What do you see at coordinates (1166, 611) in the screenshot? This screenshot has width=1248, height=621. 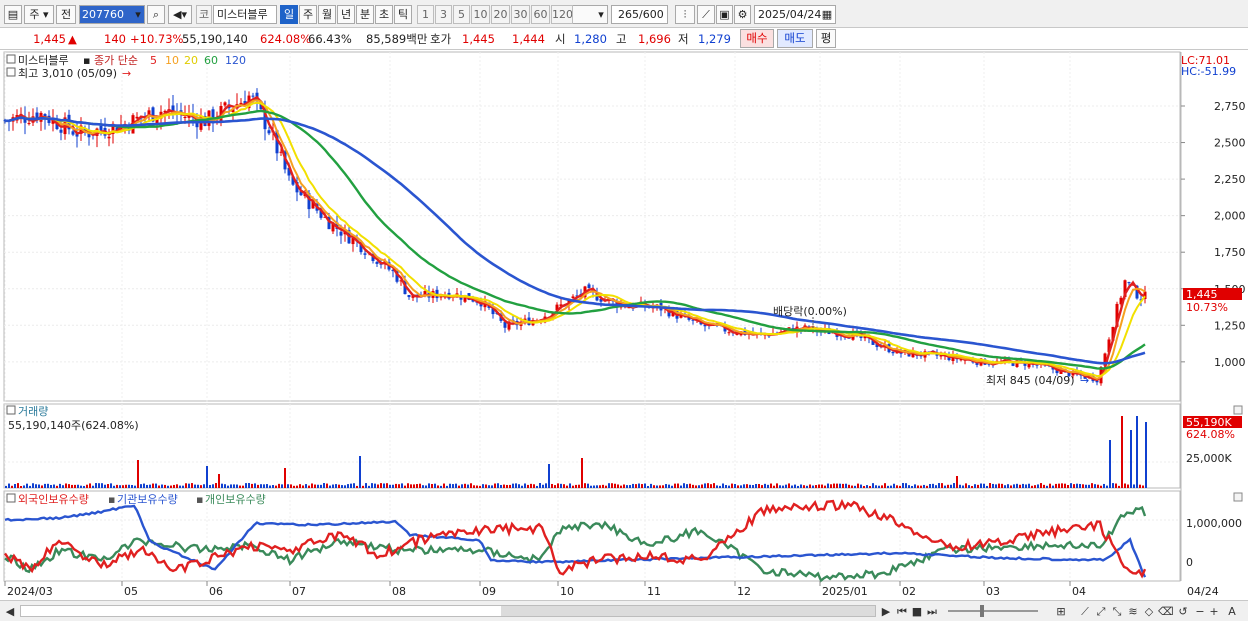 I see `eraser-tool-icon: ⌫` at bounding box center [1166, 611].